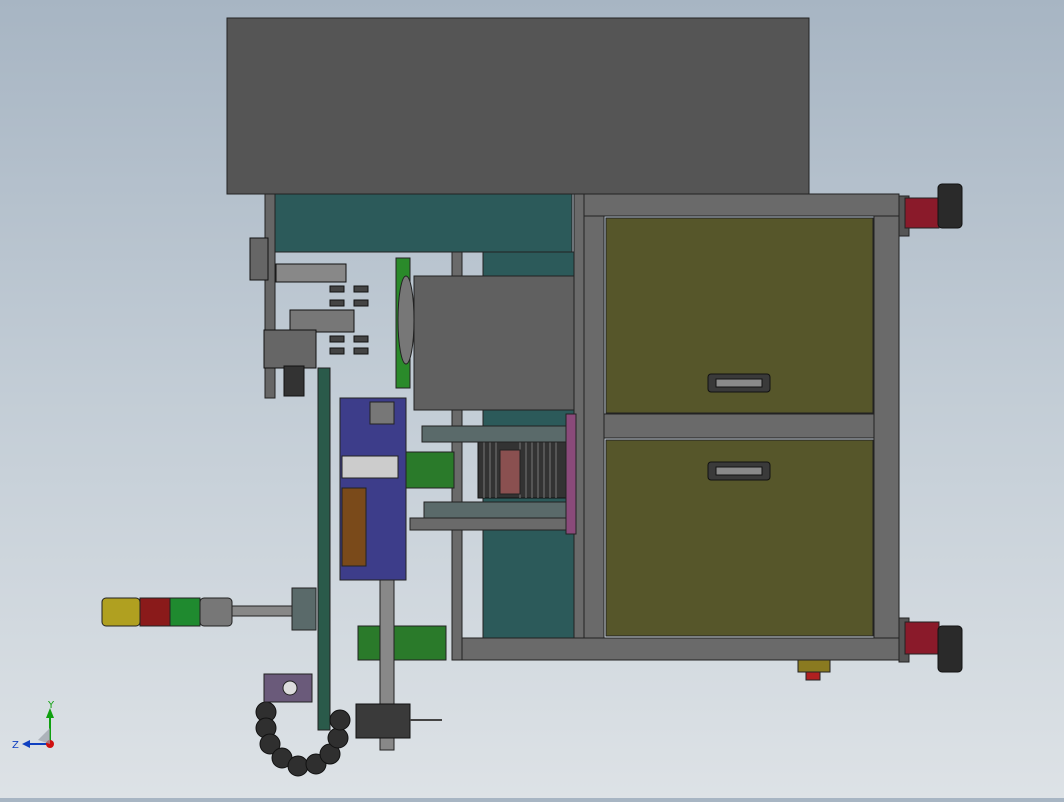 The height and width of the screenshot is (802, 1064). I want to click on green-cable-tray, so click(324, 549).